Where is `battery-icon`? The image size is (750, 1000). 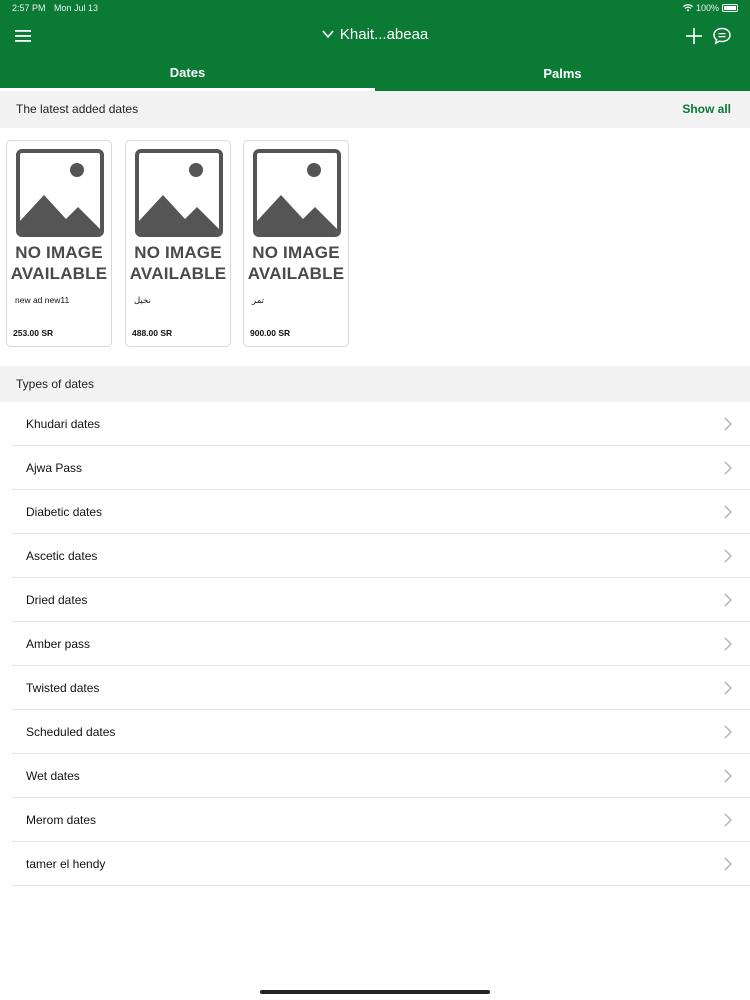 battery-icon is located at coordinates (730, 8).